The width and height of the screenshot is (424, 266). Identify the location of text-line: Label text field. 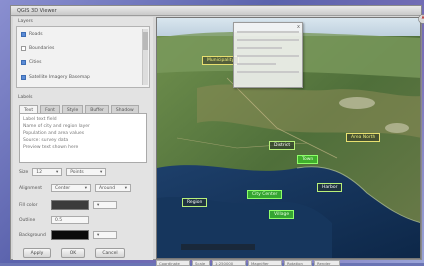
(83, 119).